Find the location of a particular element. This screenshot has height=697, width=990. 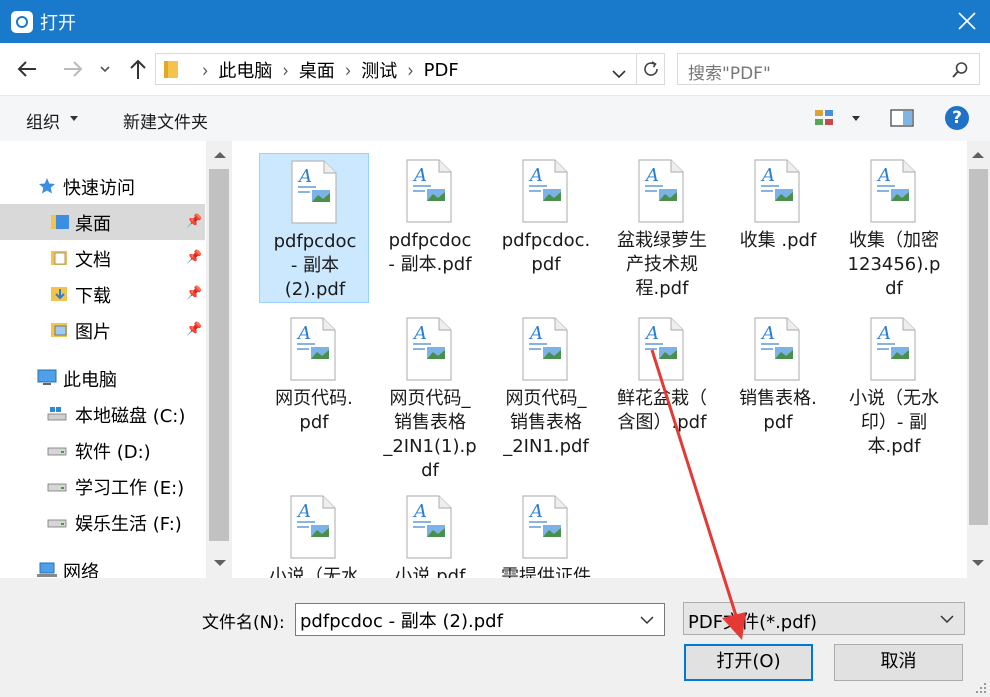

breadcrumb-this-pc: 此电脑 is located at coordinates (245, 70).